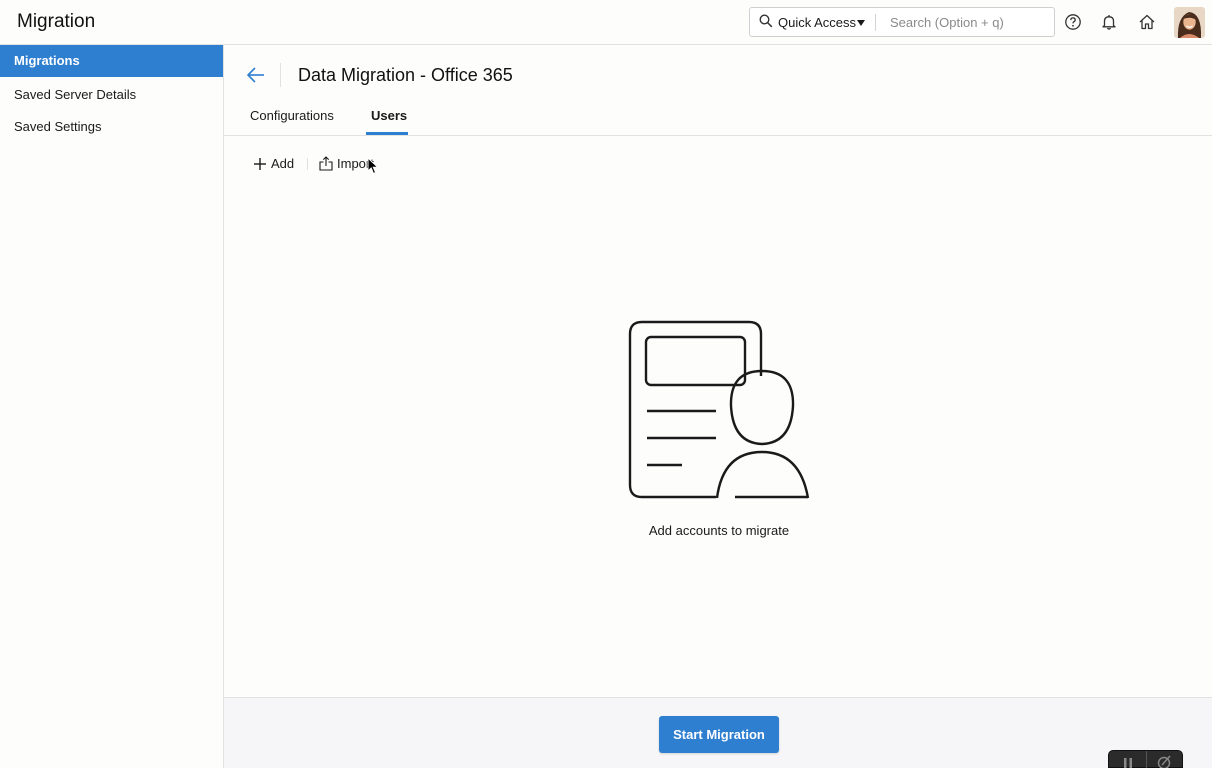 This screenshot has height=768, width=1212. I want to click on user-document-icon, so click(719, 409).